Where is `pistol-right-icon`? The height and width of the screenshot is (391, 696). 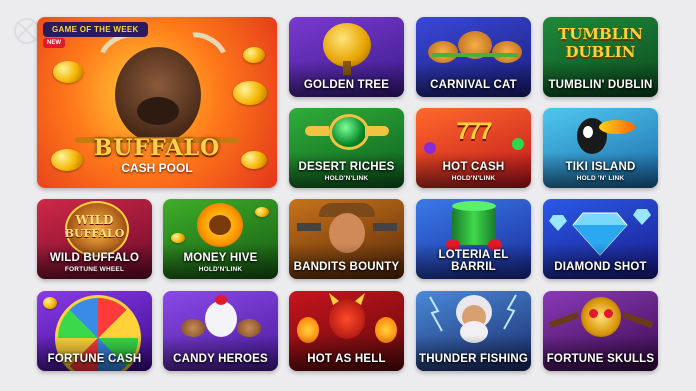
pistol-right-icon is located at coordinates (385, 227).